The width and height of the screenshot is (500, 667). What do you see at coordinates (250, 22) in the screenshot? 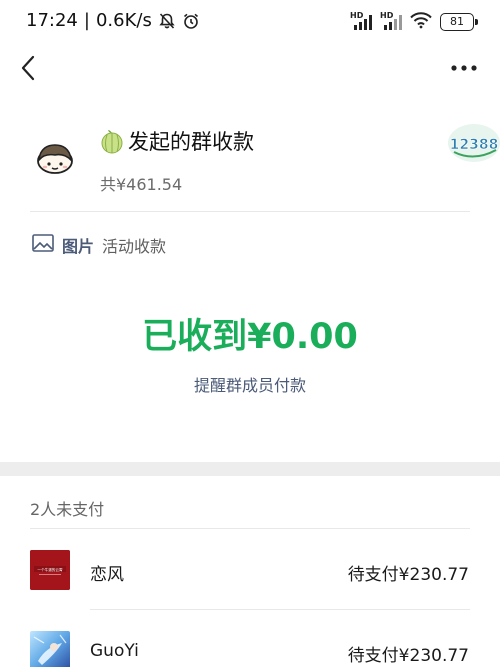
I see `status-bar: 17:24 | 0.6K/s HD HD 81` at bounding box center [250, 22].